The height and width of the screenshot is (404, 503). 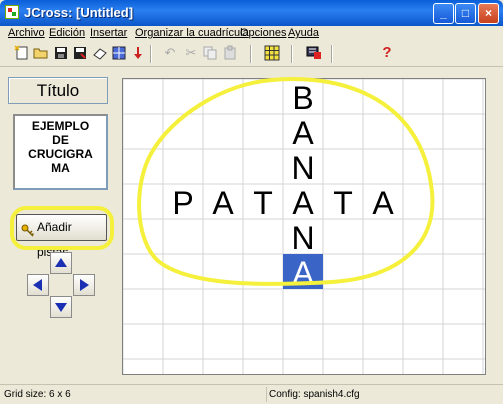 What do you see at coordinates (488, 13) in the screenshot?
I see `close-button: ×` at bounding box center [488, 13].